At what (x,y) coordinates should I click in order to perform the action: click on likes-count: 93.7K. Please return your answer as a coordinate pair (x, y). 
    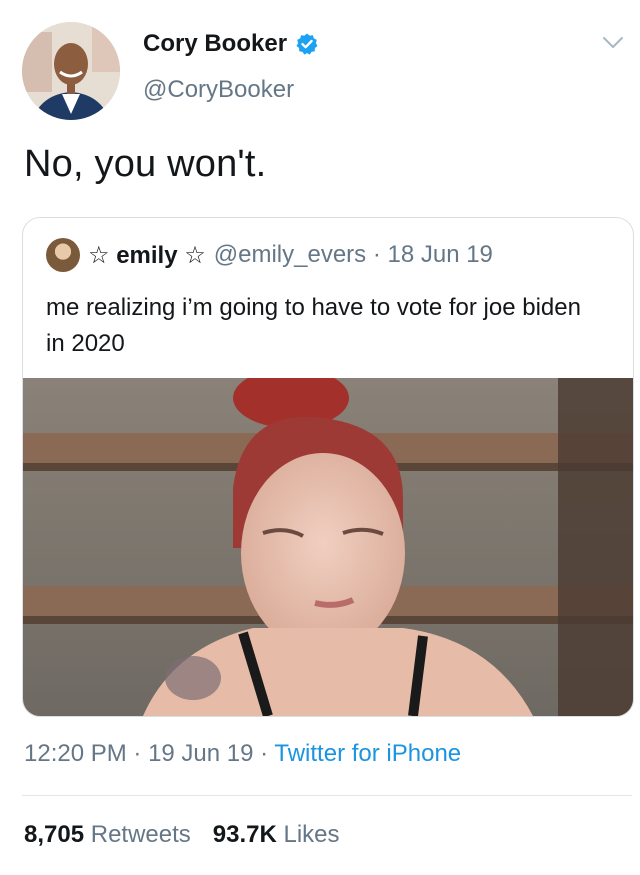
    Looking at the image, I should click on (244, 834).